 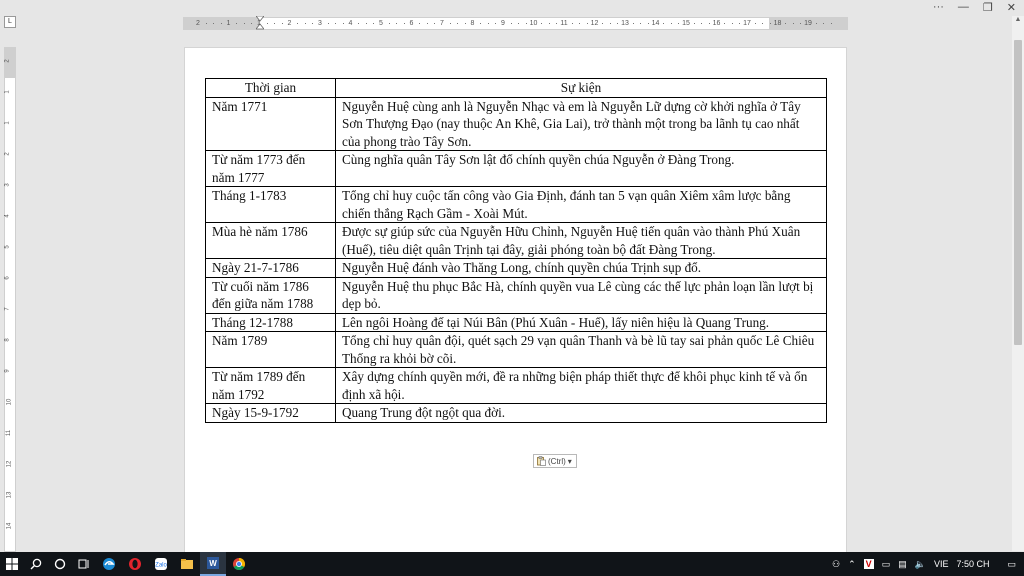 I want to click on time-cell: Từ năm 1789 đến năm 1792, so click(x=270, y=385).